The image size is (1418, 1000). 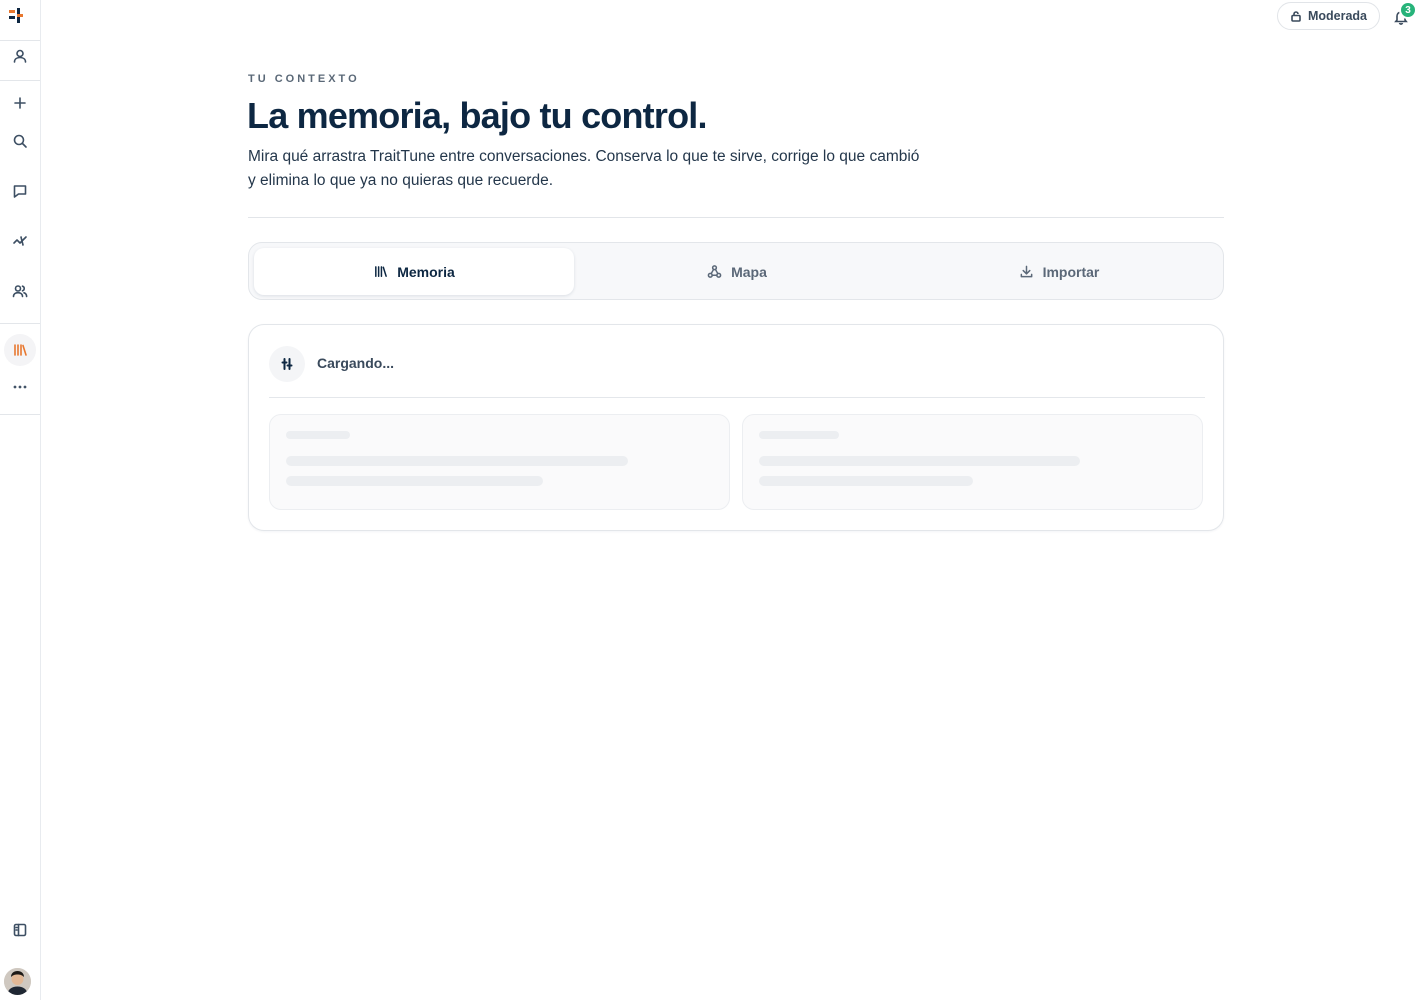 I want to click on profile-button, so click(x=20, y=56).